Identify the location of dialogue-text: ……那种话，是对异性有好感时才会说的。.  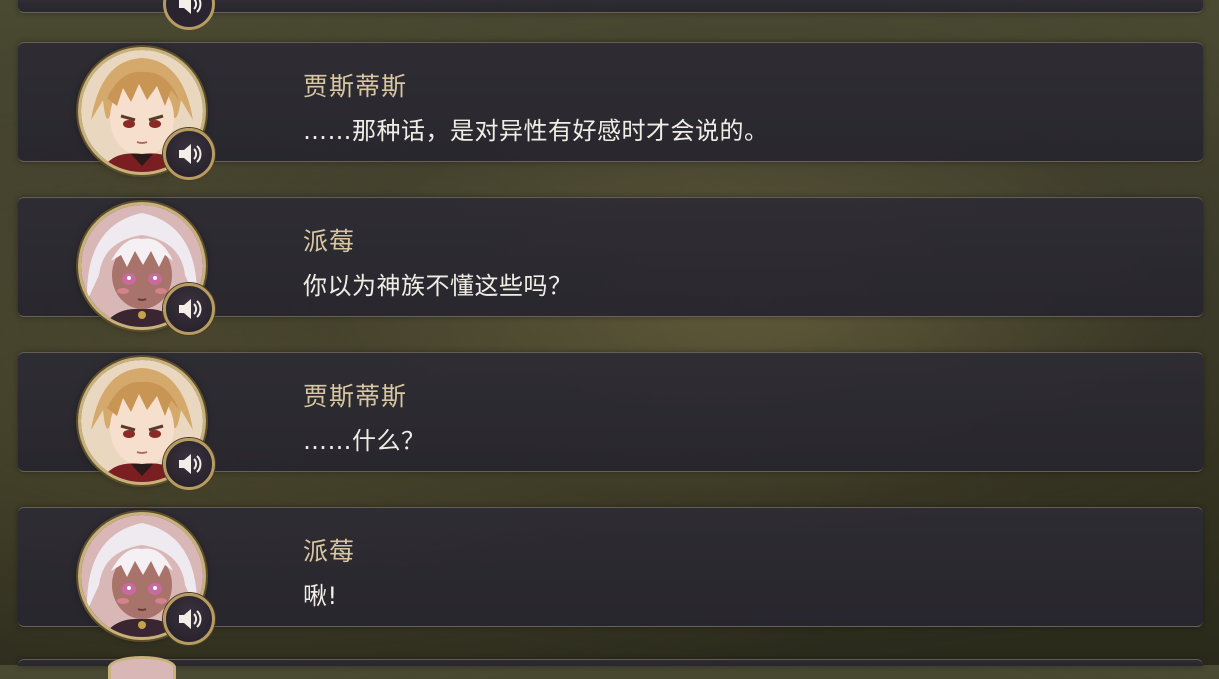
(536, 131).